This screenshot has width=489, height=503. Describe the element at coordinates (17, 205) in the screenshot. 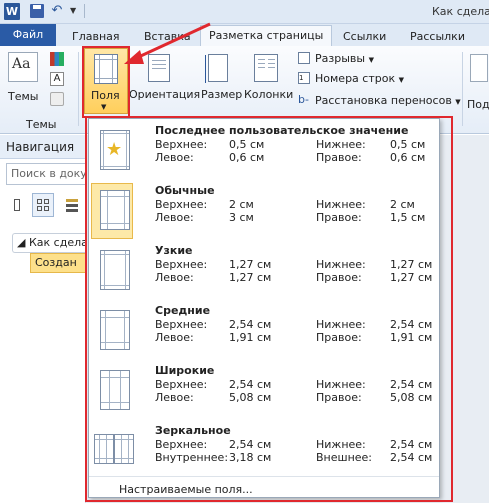

I see `headings-view-icon` at that location.